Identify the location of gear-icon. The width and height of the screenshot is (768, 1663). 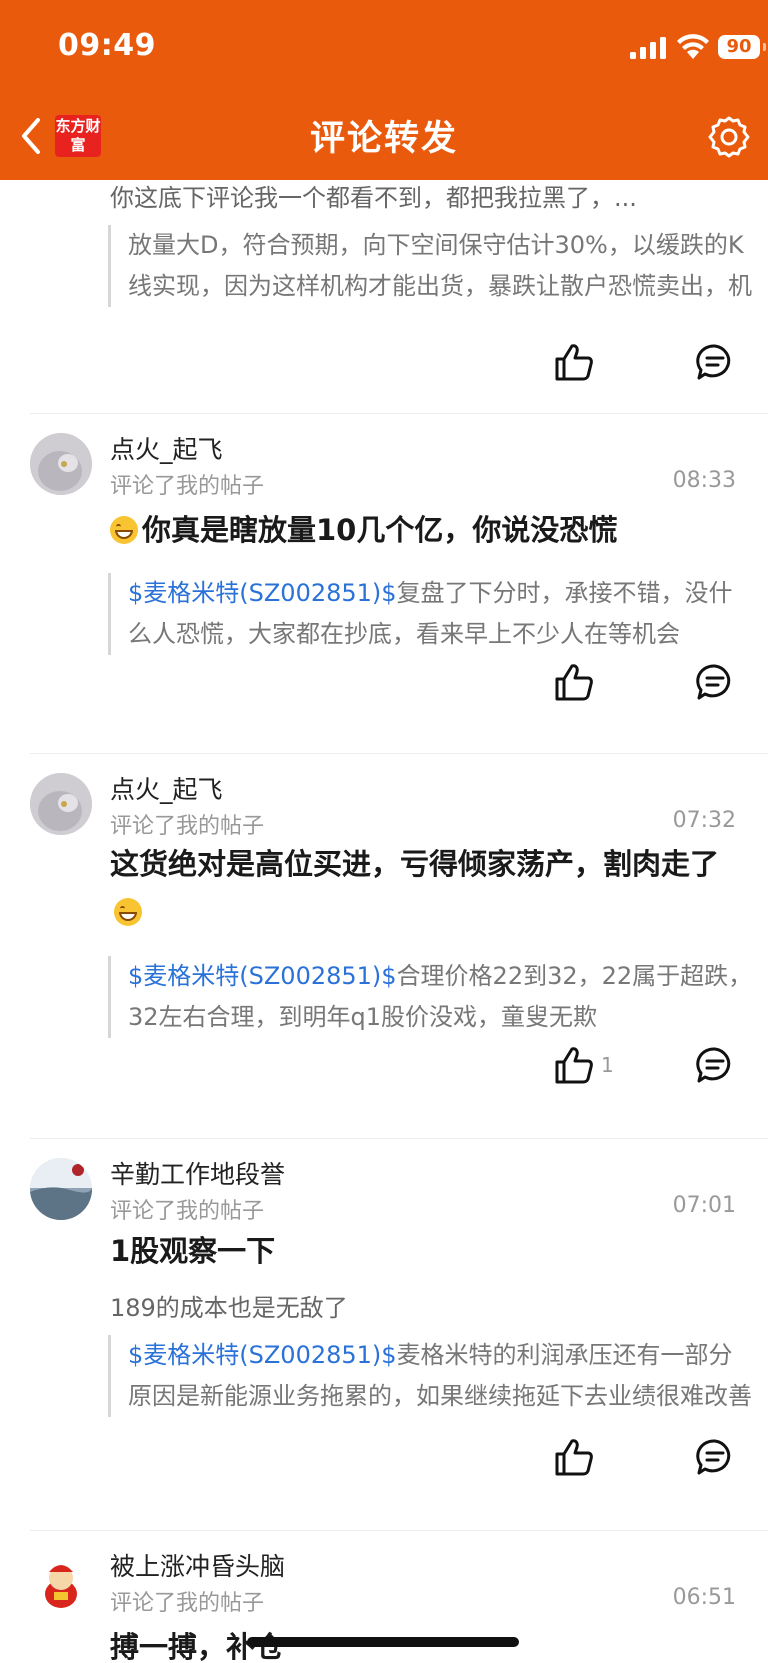
(729, 137).